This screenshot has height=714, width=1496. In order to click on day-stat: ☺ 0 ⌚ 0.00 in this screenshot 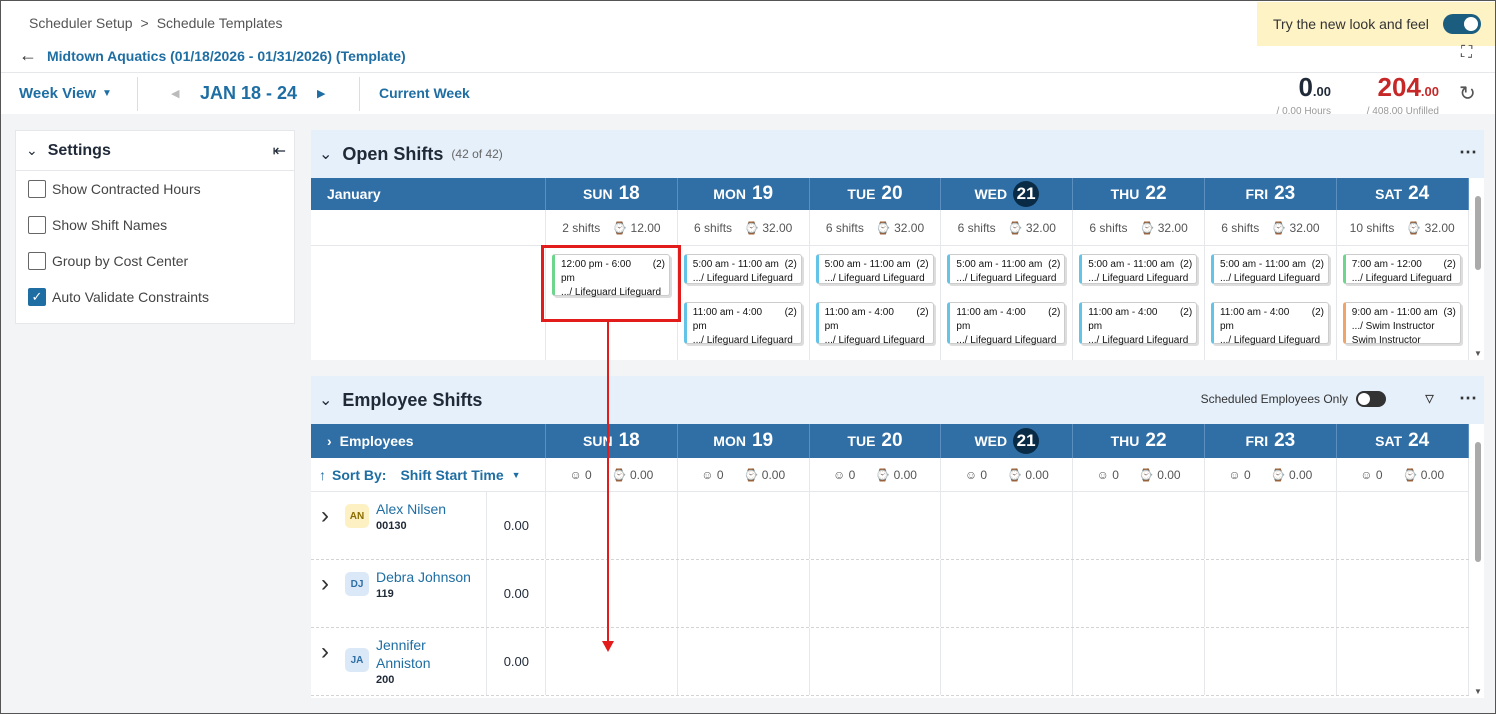, I will do `click(1007, 474)`.